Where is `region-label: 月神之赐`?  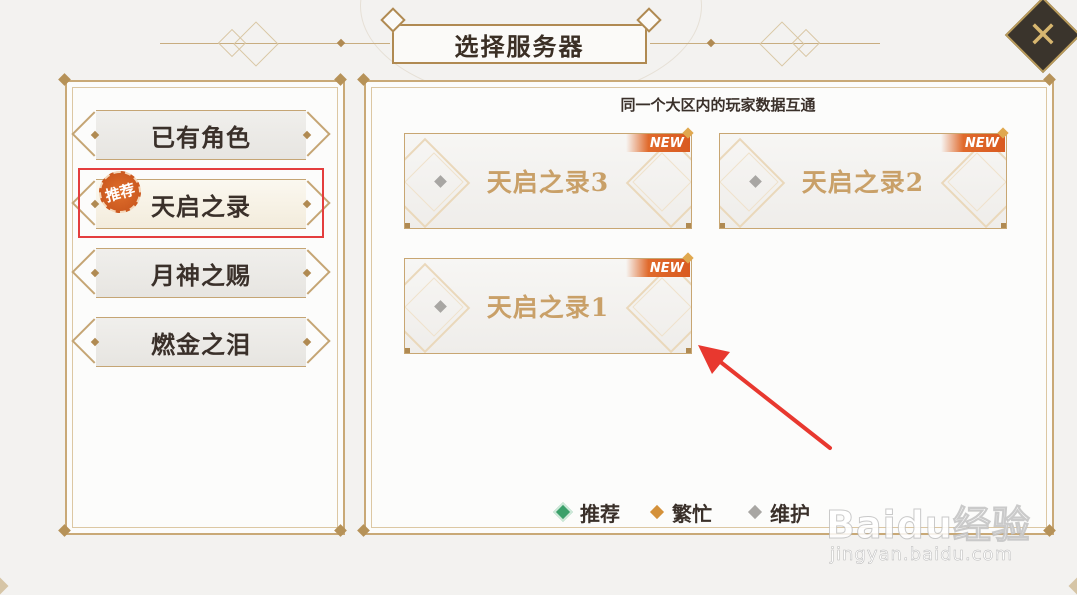
region-label: 月神之赐 is located at coordinates (201, 275).